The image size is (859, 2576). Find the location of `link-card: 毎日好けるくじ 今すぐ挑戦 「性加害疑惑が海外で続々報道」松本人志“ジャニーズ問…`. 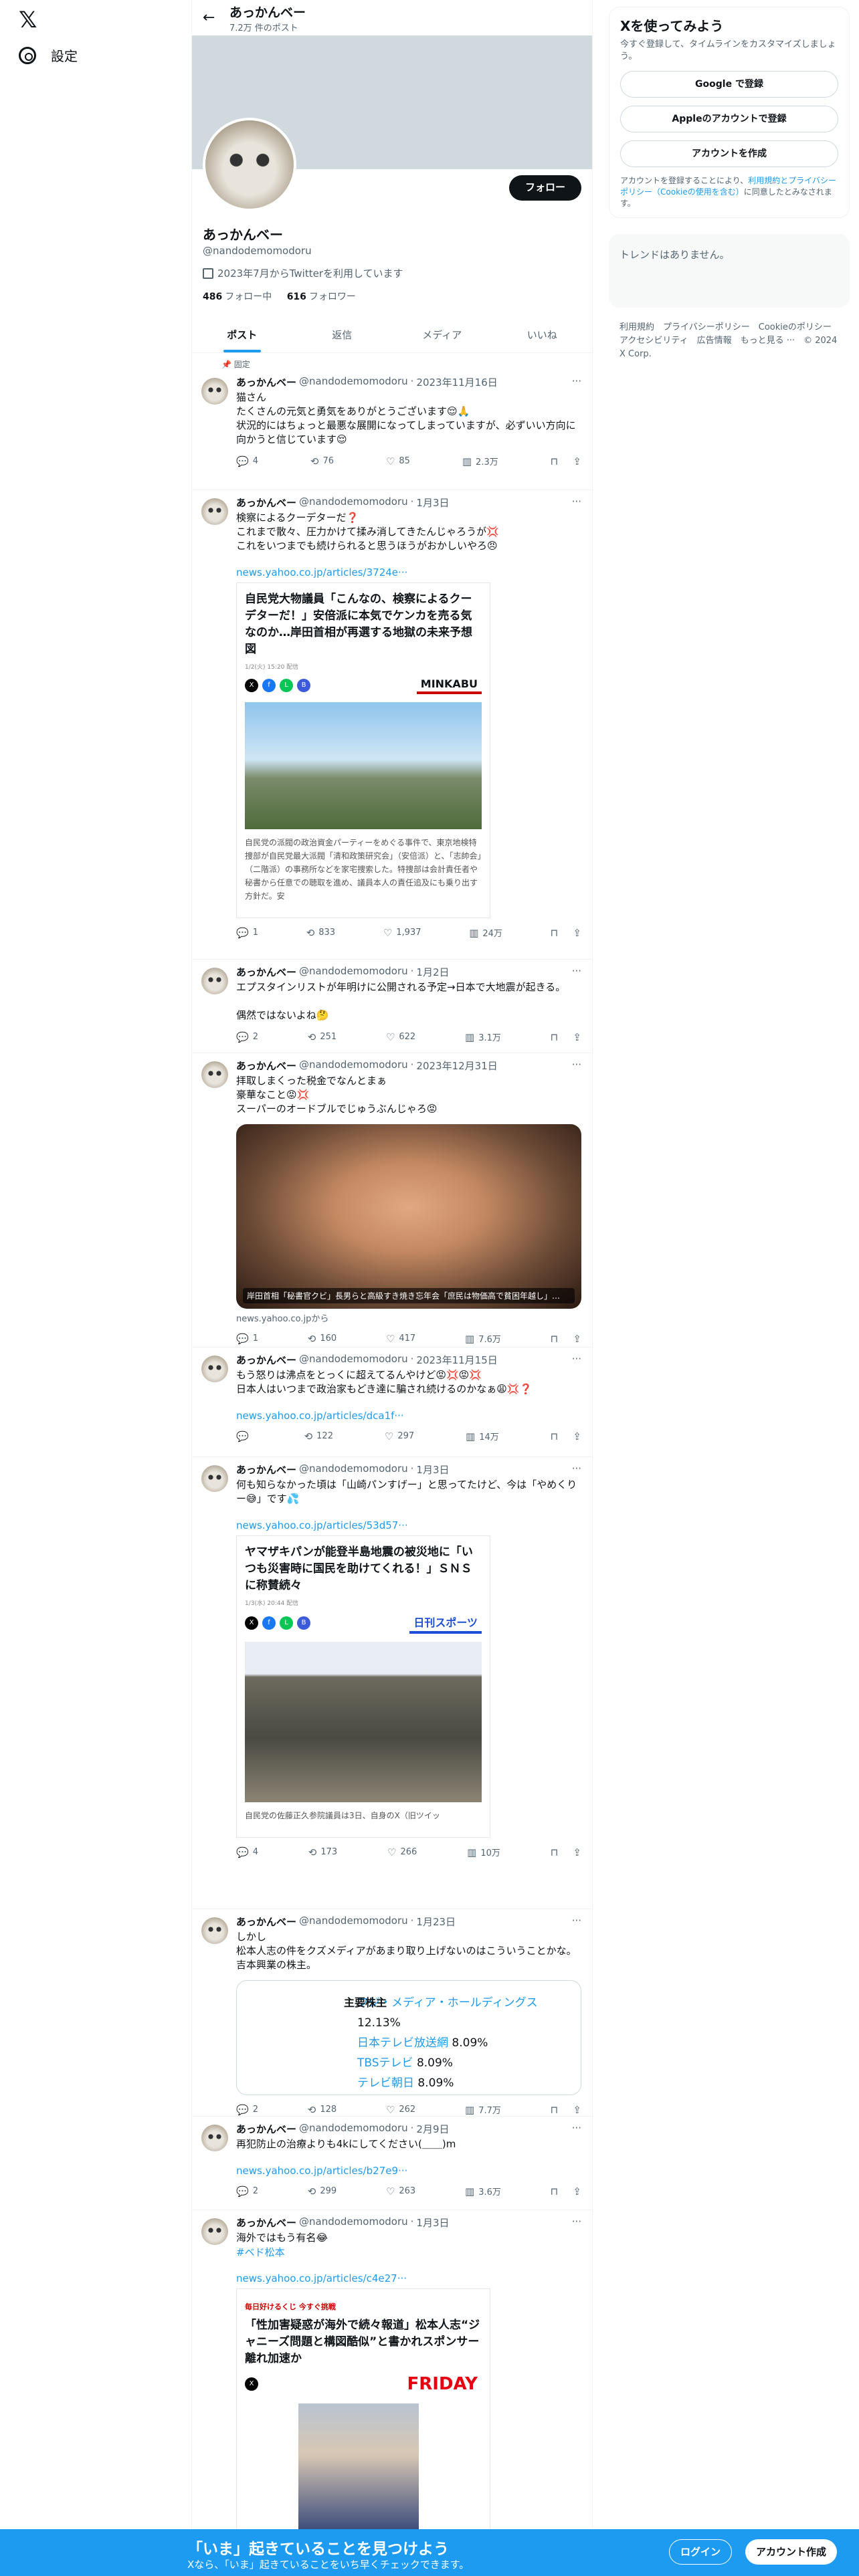

link-card: 毎日好けるくじ 今すぐ挑戦 「性加害疑惑が海外で続々報道」松本人志“ジャニーズ問… is located at coordinates (363, 2413).